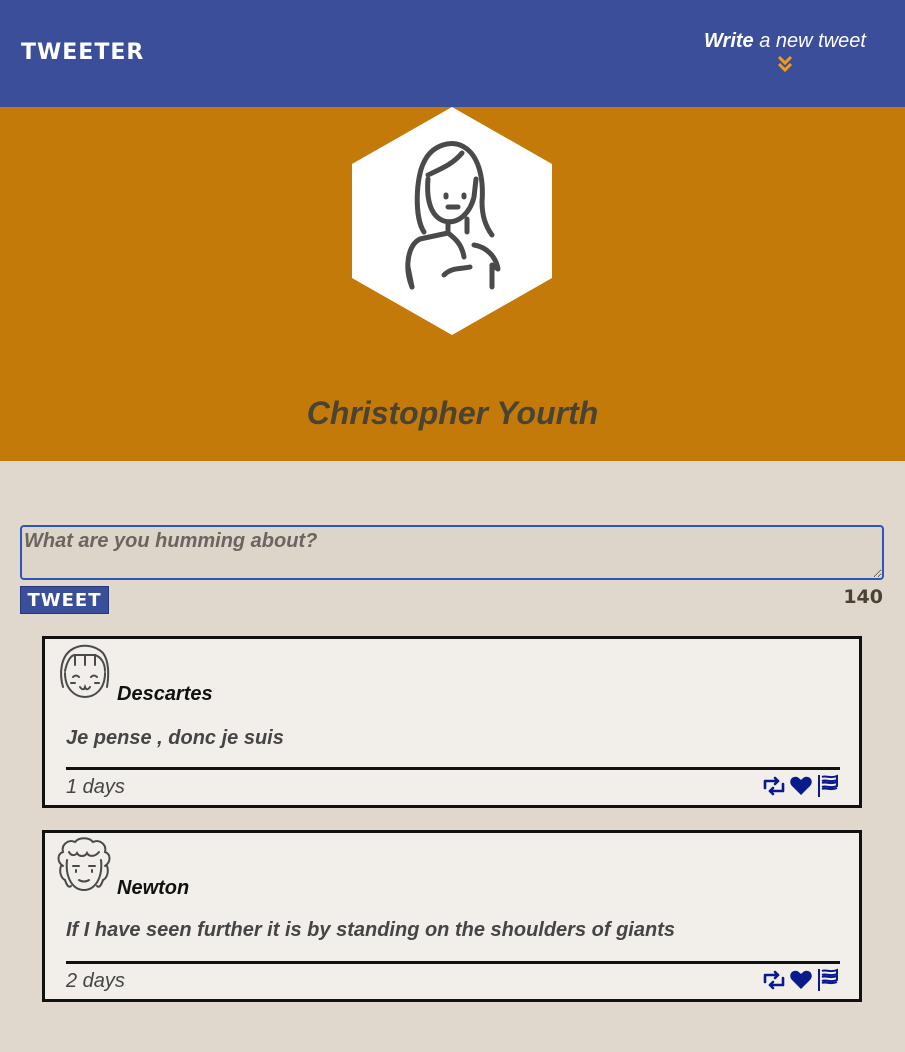 Image resolution: width=905 pixels, height=1052 pixels. Describe the element at coordinates (95, 981) in the screenshot. I see `tweet-timestamp: 2 days` at that location.